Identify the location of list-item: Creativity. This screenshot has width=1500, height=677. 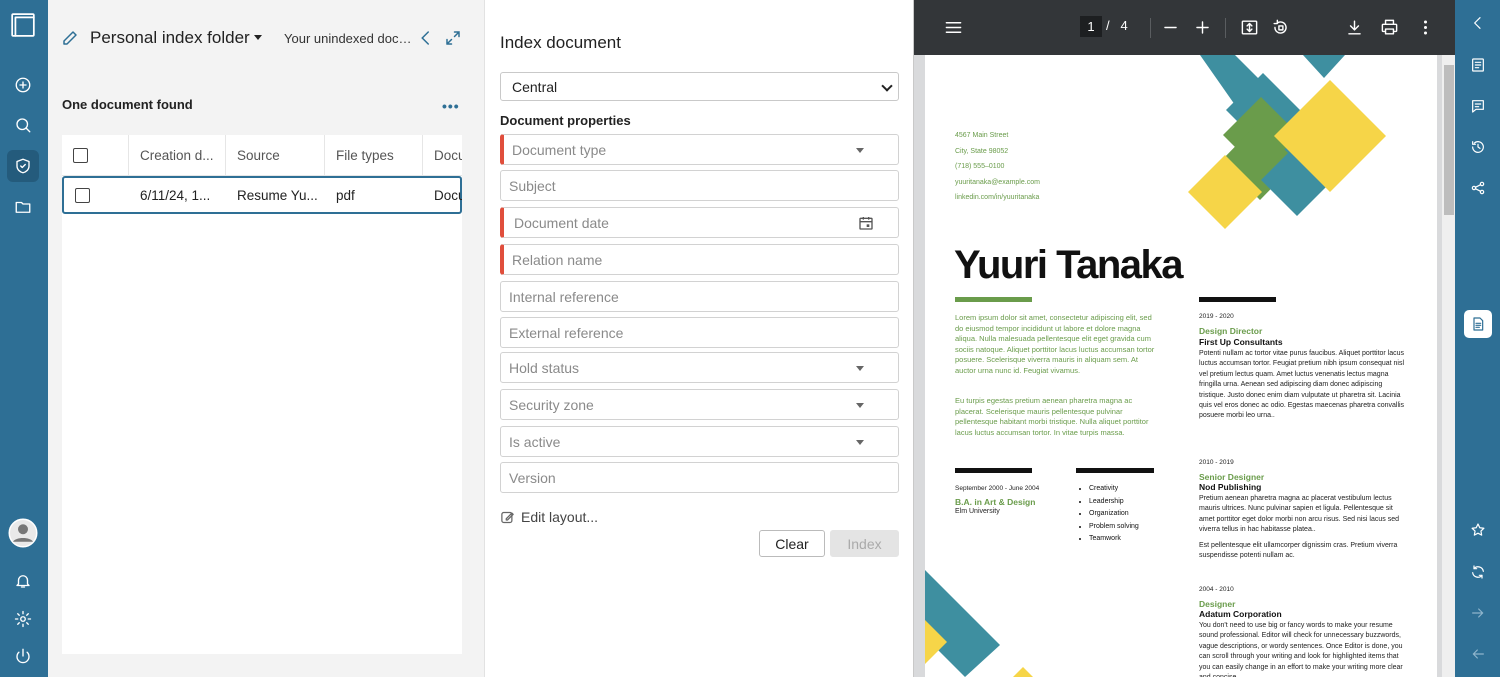
(1114, 489).